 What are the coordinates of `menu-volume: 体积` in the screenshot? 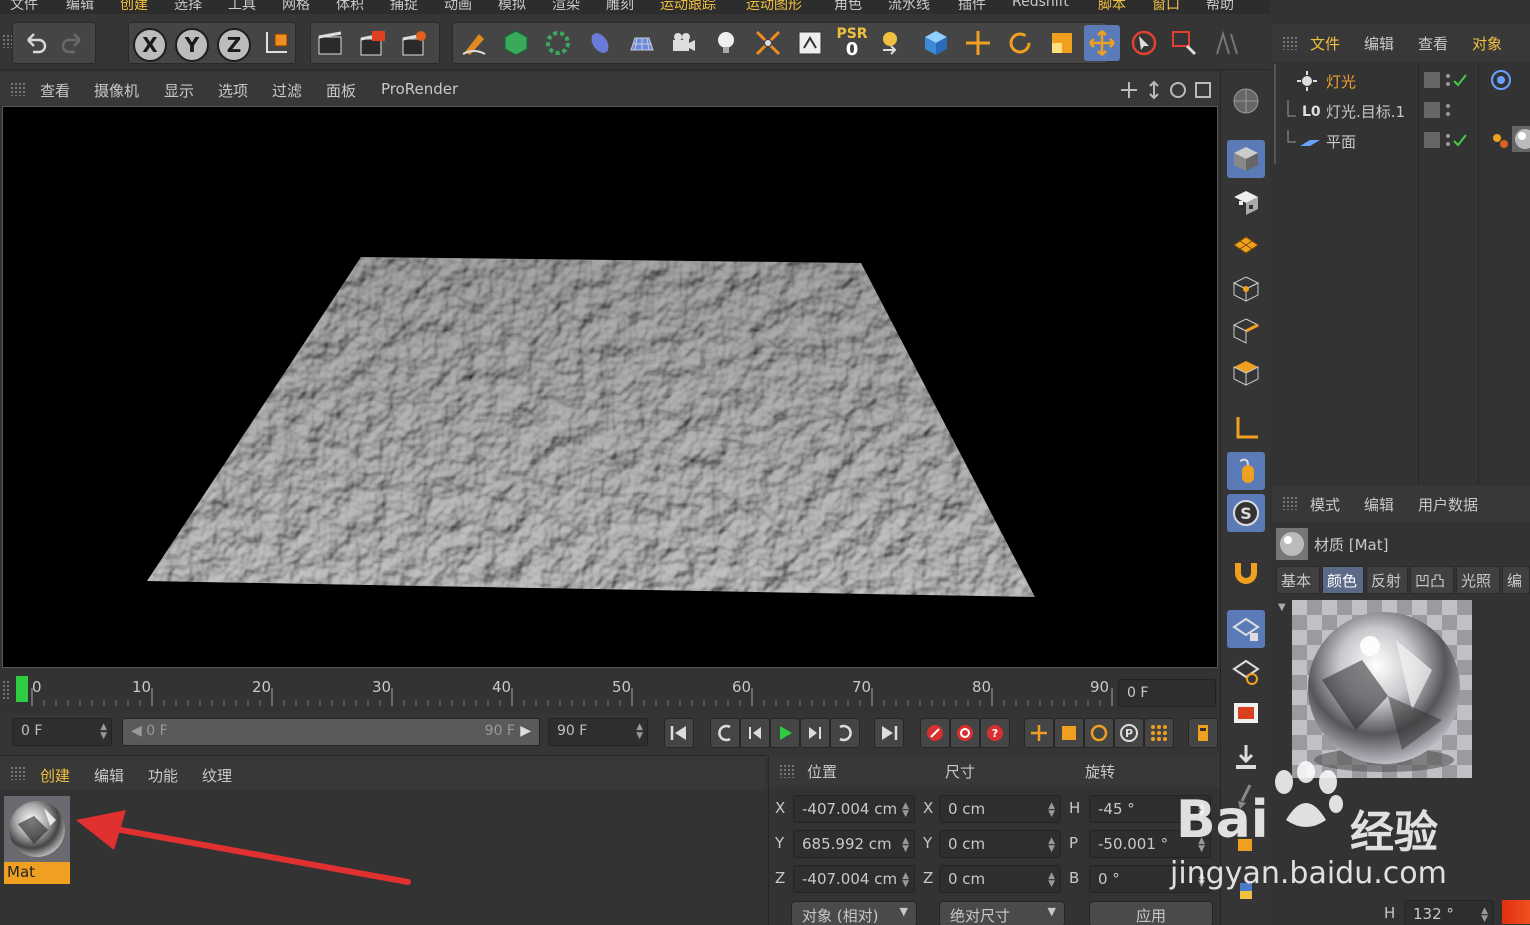 It's located at (350, 7).